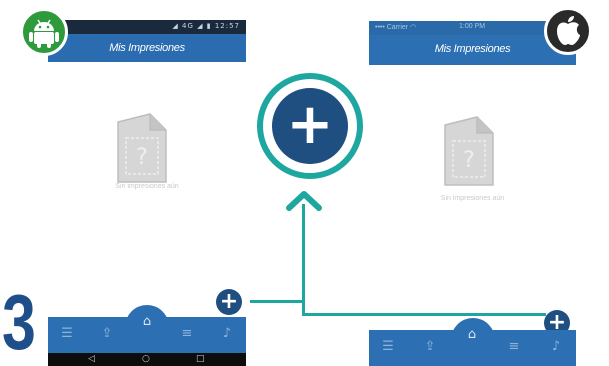 This screenshot has height=366, width=609. I want to click on apple-logo-icon, so click(568, 31).